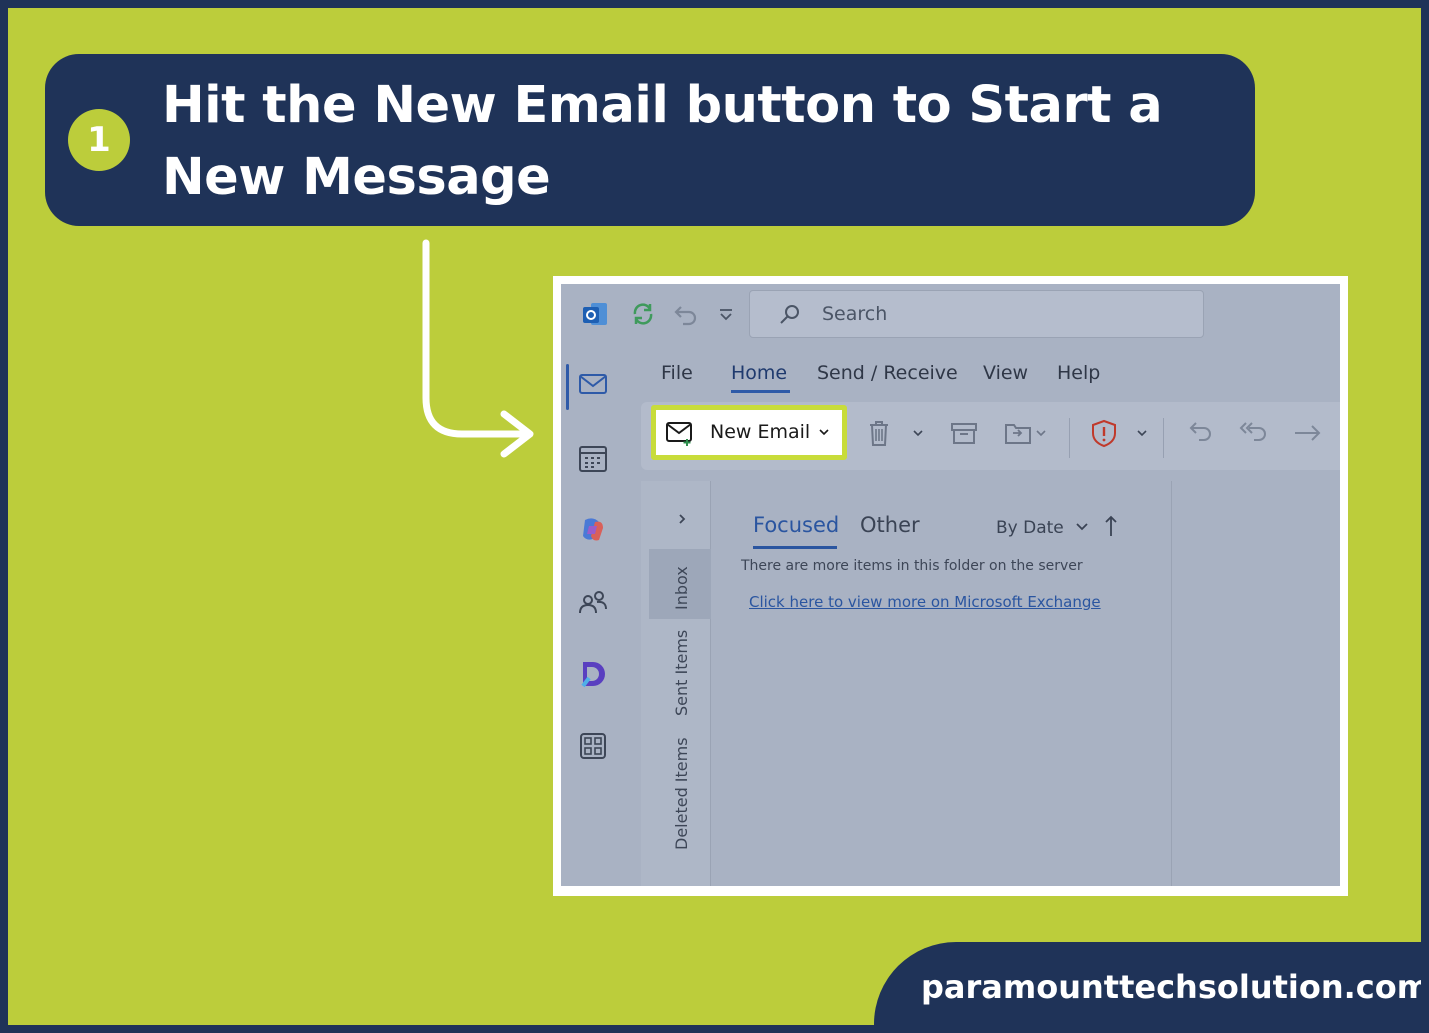  Describe the element at coordinates (796, 525) in the screenshot. I see `tab-focused: Focused` at that location.